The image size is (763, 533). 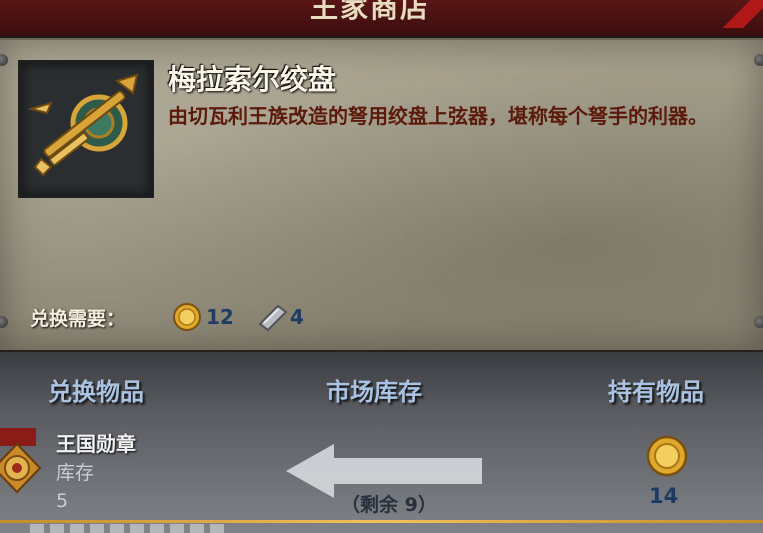 I want to click on item-name: 梅拉索尔绞盘, so click(x=252, y=79).